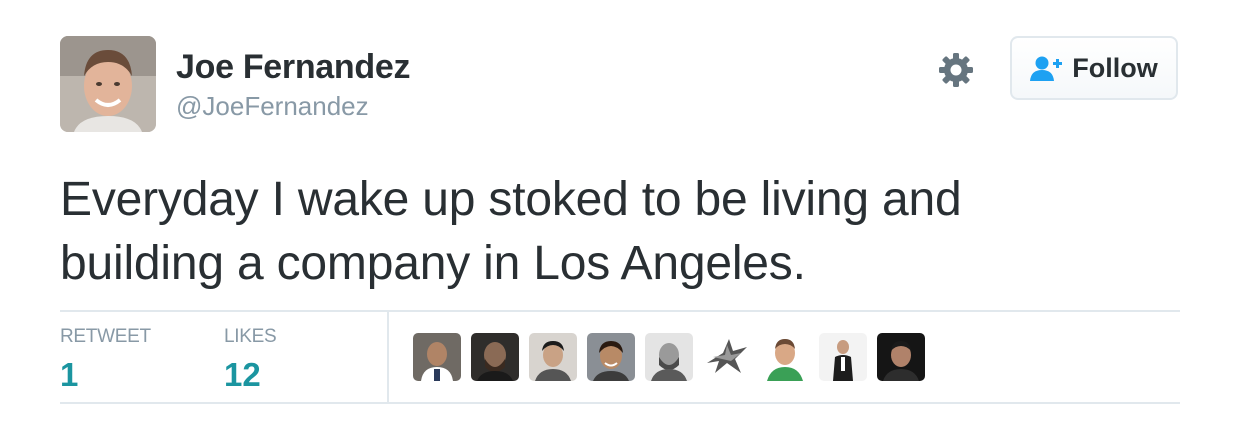 The height and width of the screenshot is (432, 1238). I want to click on author-handle: @JoeFernandez, so click(272, 106).